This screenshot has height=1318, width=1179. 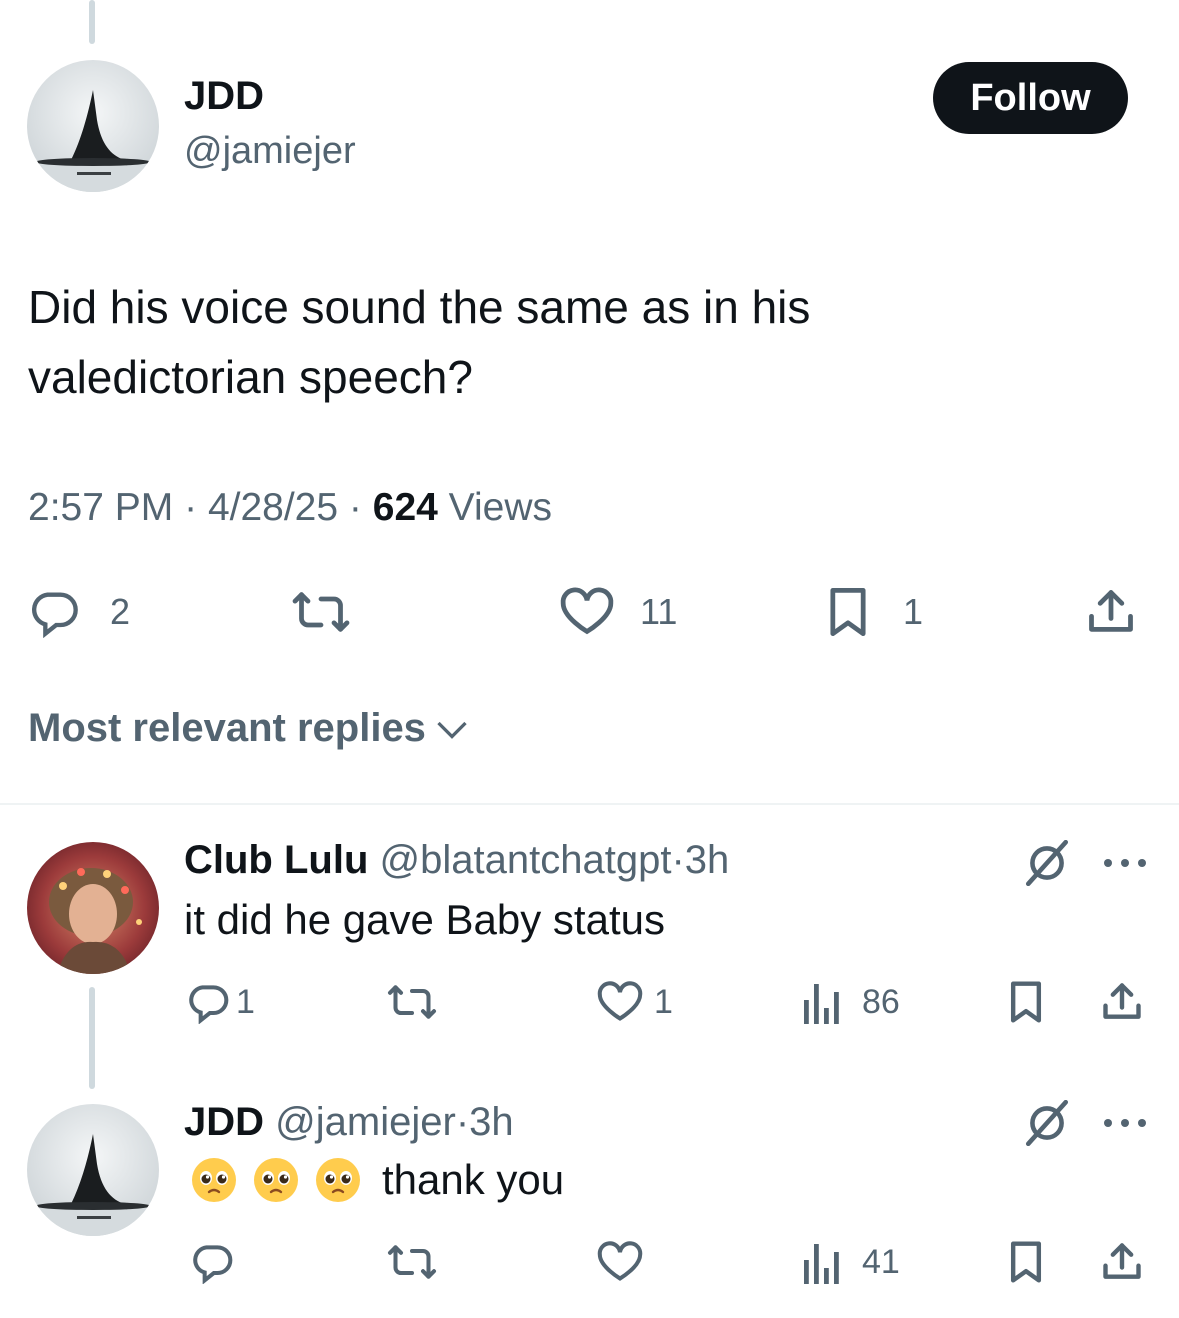 I want to click on tweet-text-line: valedictorian speech?, so click(x=250, y=377).